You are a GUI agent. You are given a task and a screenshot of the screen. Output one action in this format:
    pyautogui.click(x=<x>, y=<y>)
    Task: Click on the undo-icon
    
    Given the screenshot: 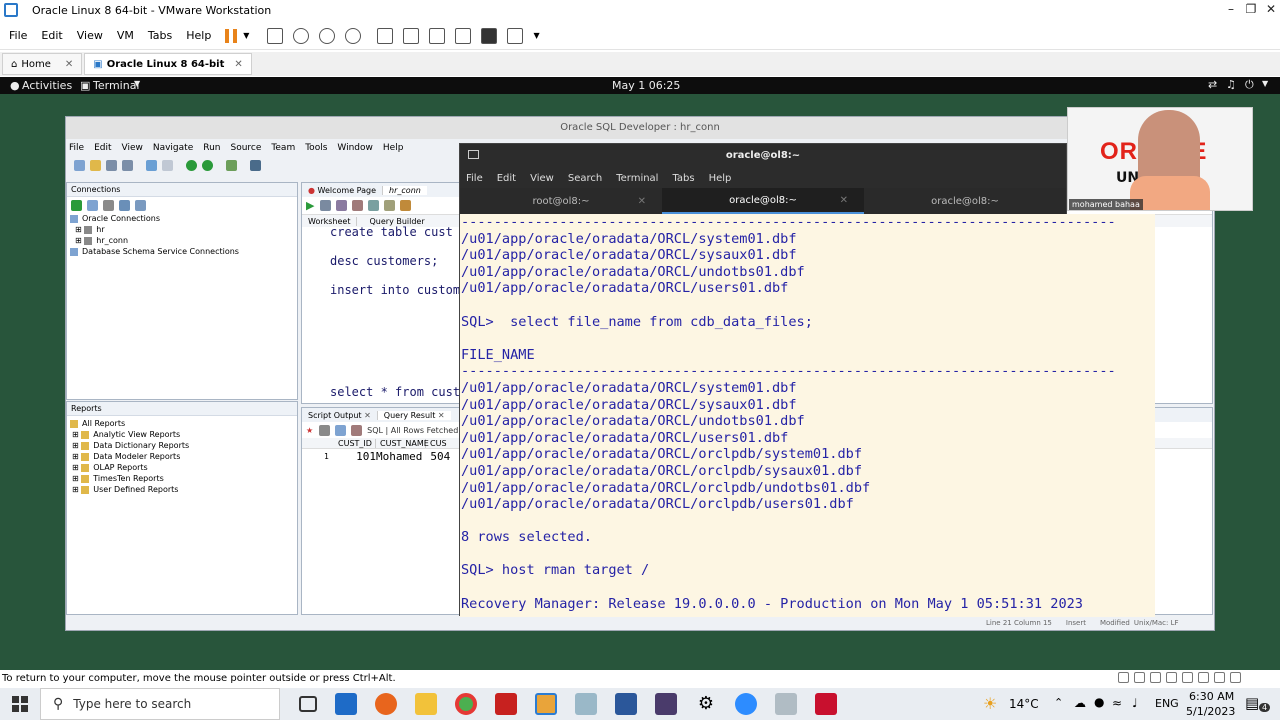 What is the action you would take?
    pyautogui.click(x=151, y=165)
    